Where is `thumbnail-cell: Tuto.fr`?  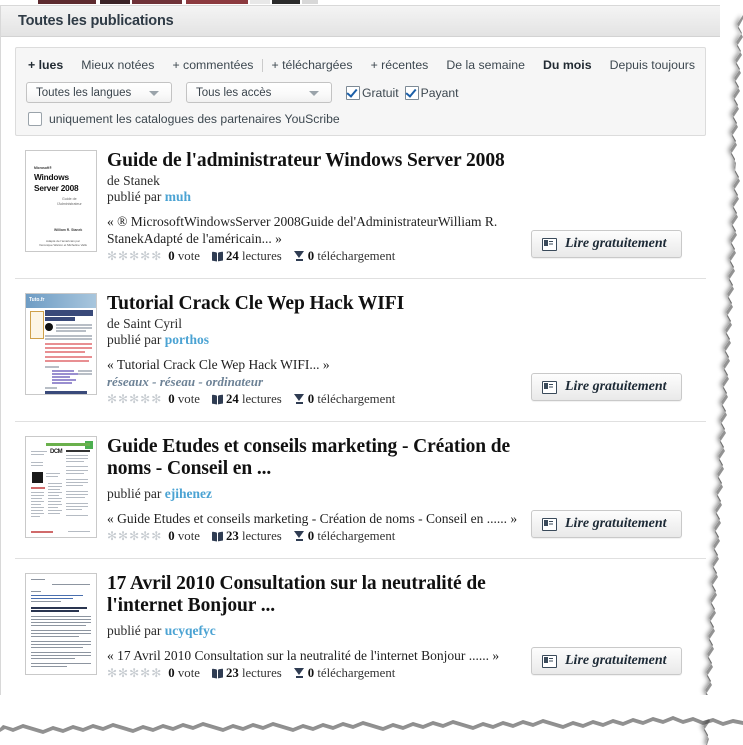 thumbnail-cell: Tuto.fr is located at coordinates (61, 350).